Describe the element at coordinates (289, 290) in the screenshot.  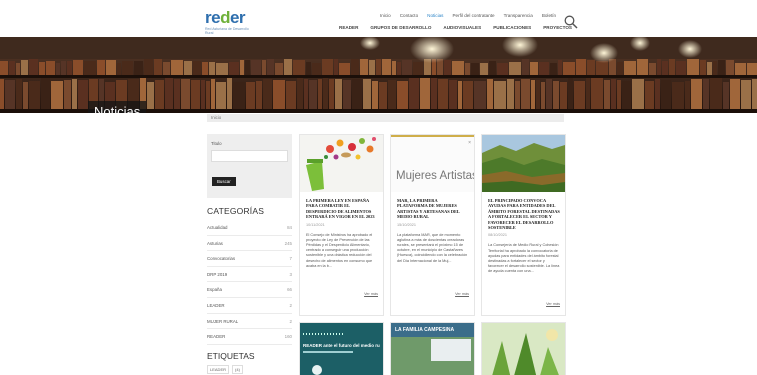
I see `category-count: 66` at that location.